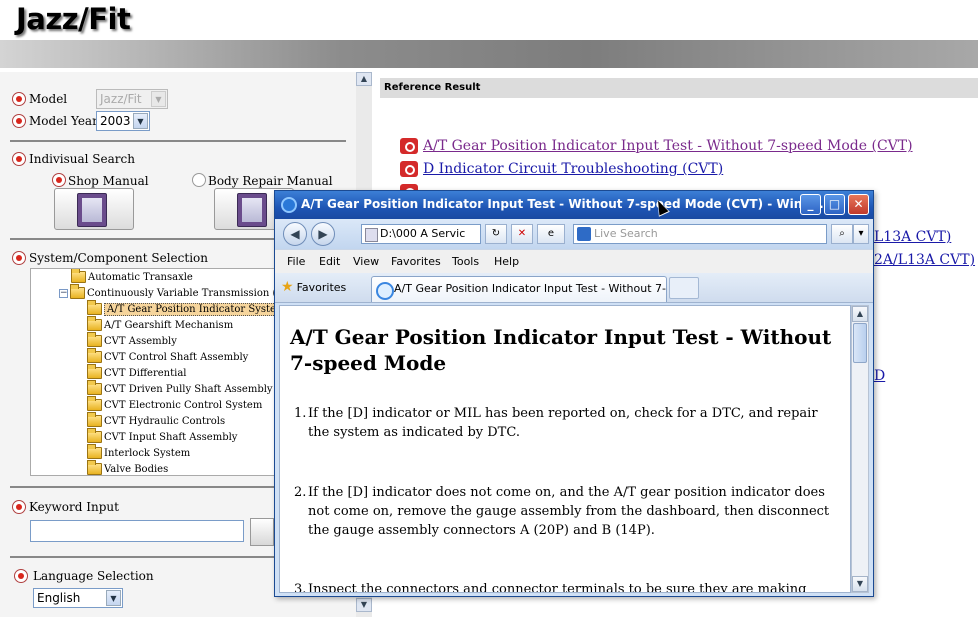 The image size is (978, 617). I want to click on chevron-down-icon: ▼, so click(158, 99).